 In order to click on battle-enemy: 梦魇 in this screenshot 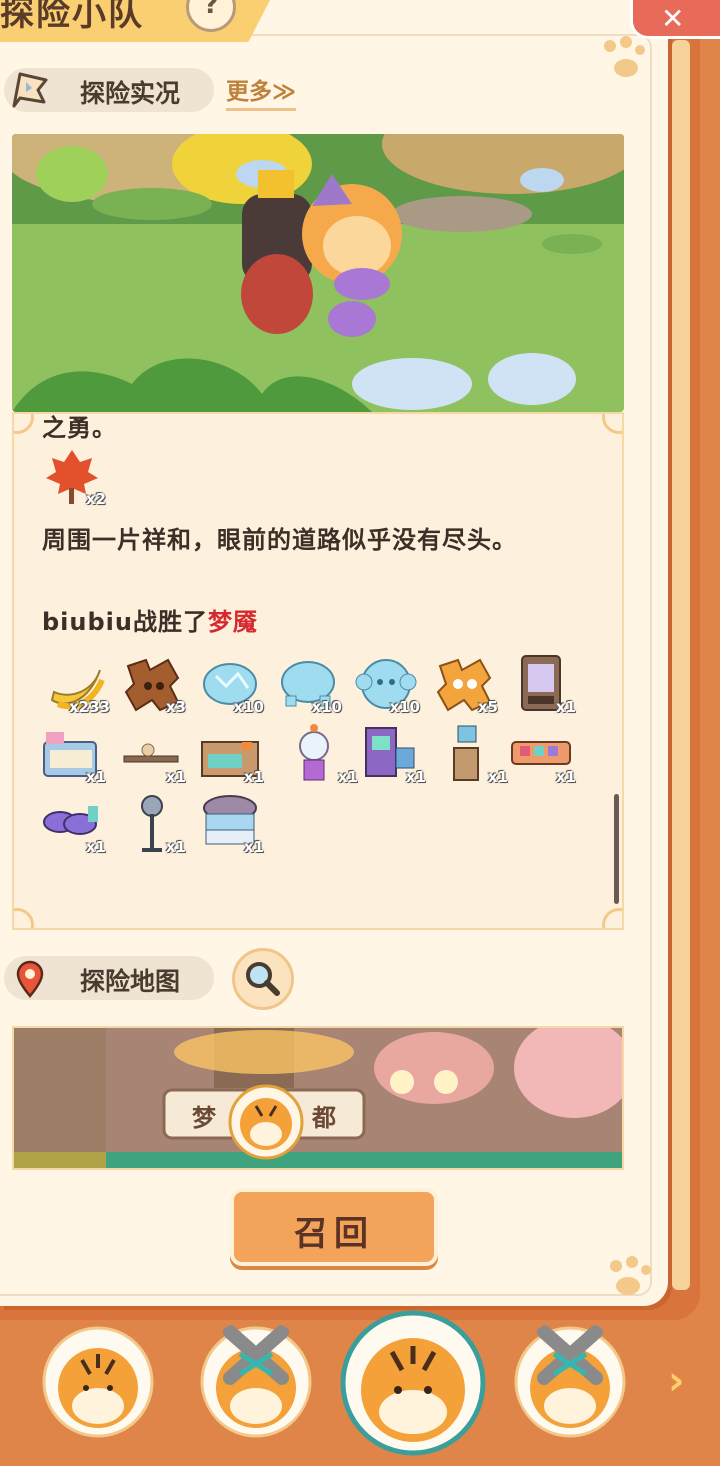, I will do `click(232, 622)`.